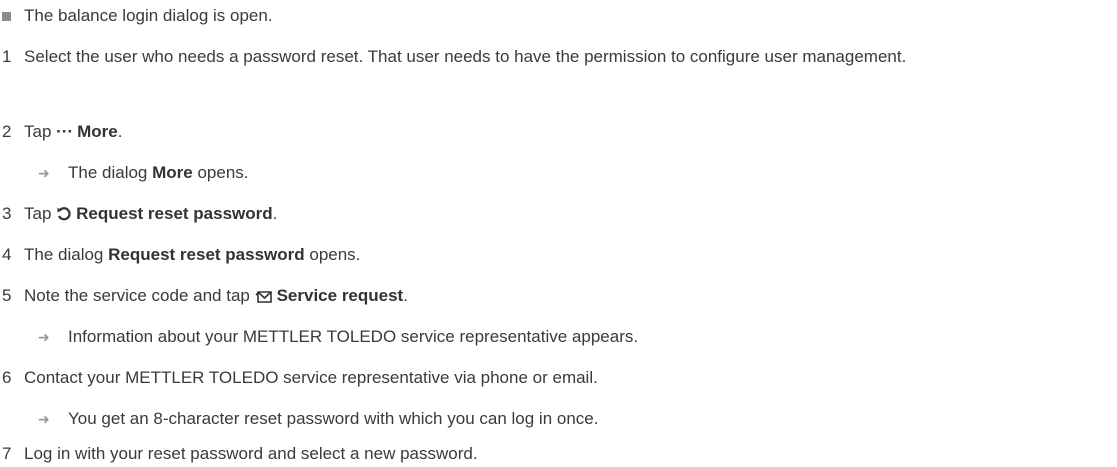  I want to click on result-text: The dialog More opens., so click(158, 172).